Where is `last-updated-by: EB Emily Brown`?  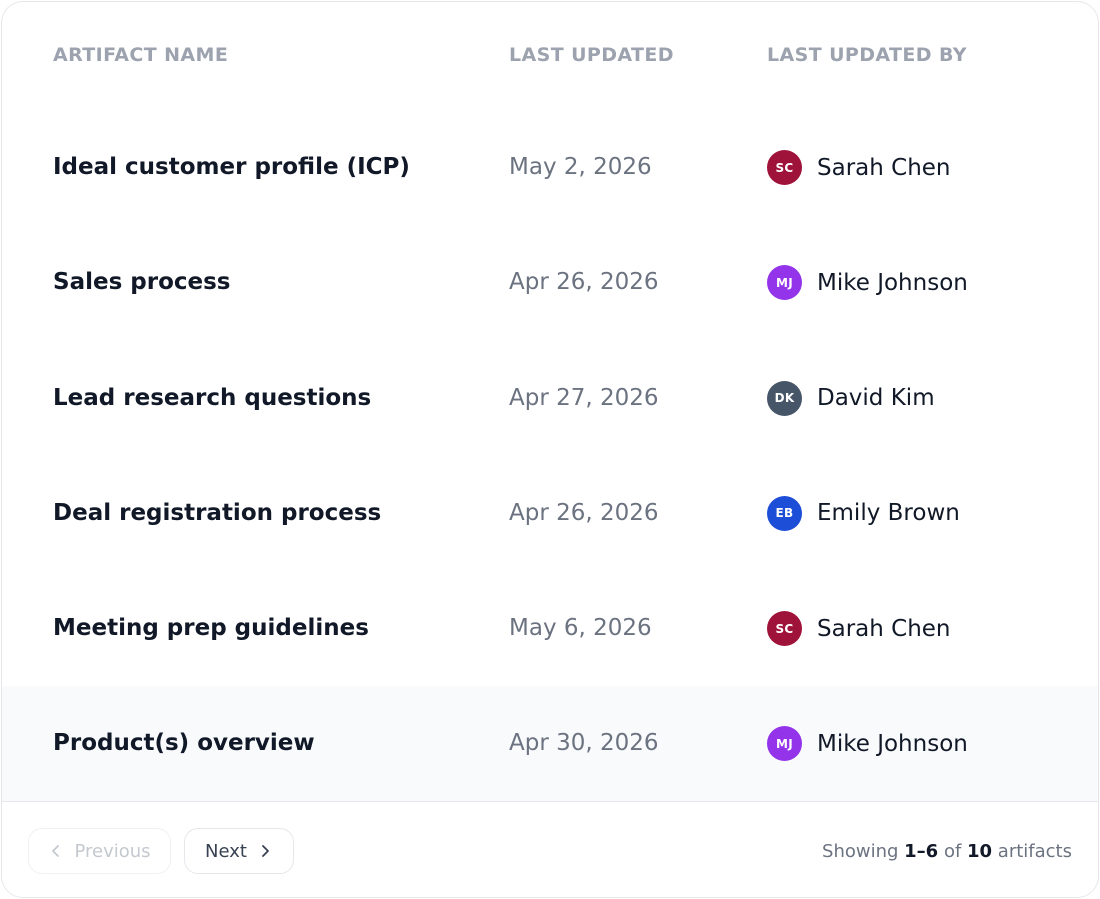
last-updated-by: EB Emily Brown is located at coordinates (863, 513).